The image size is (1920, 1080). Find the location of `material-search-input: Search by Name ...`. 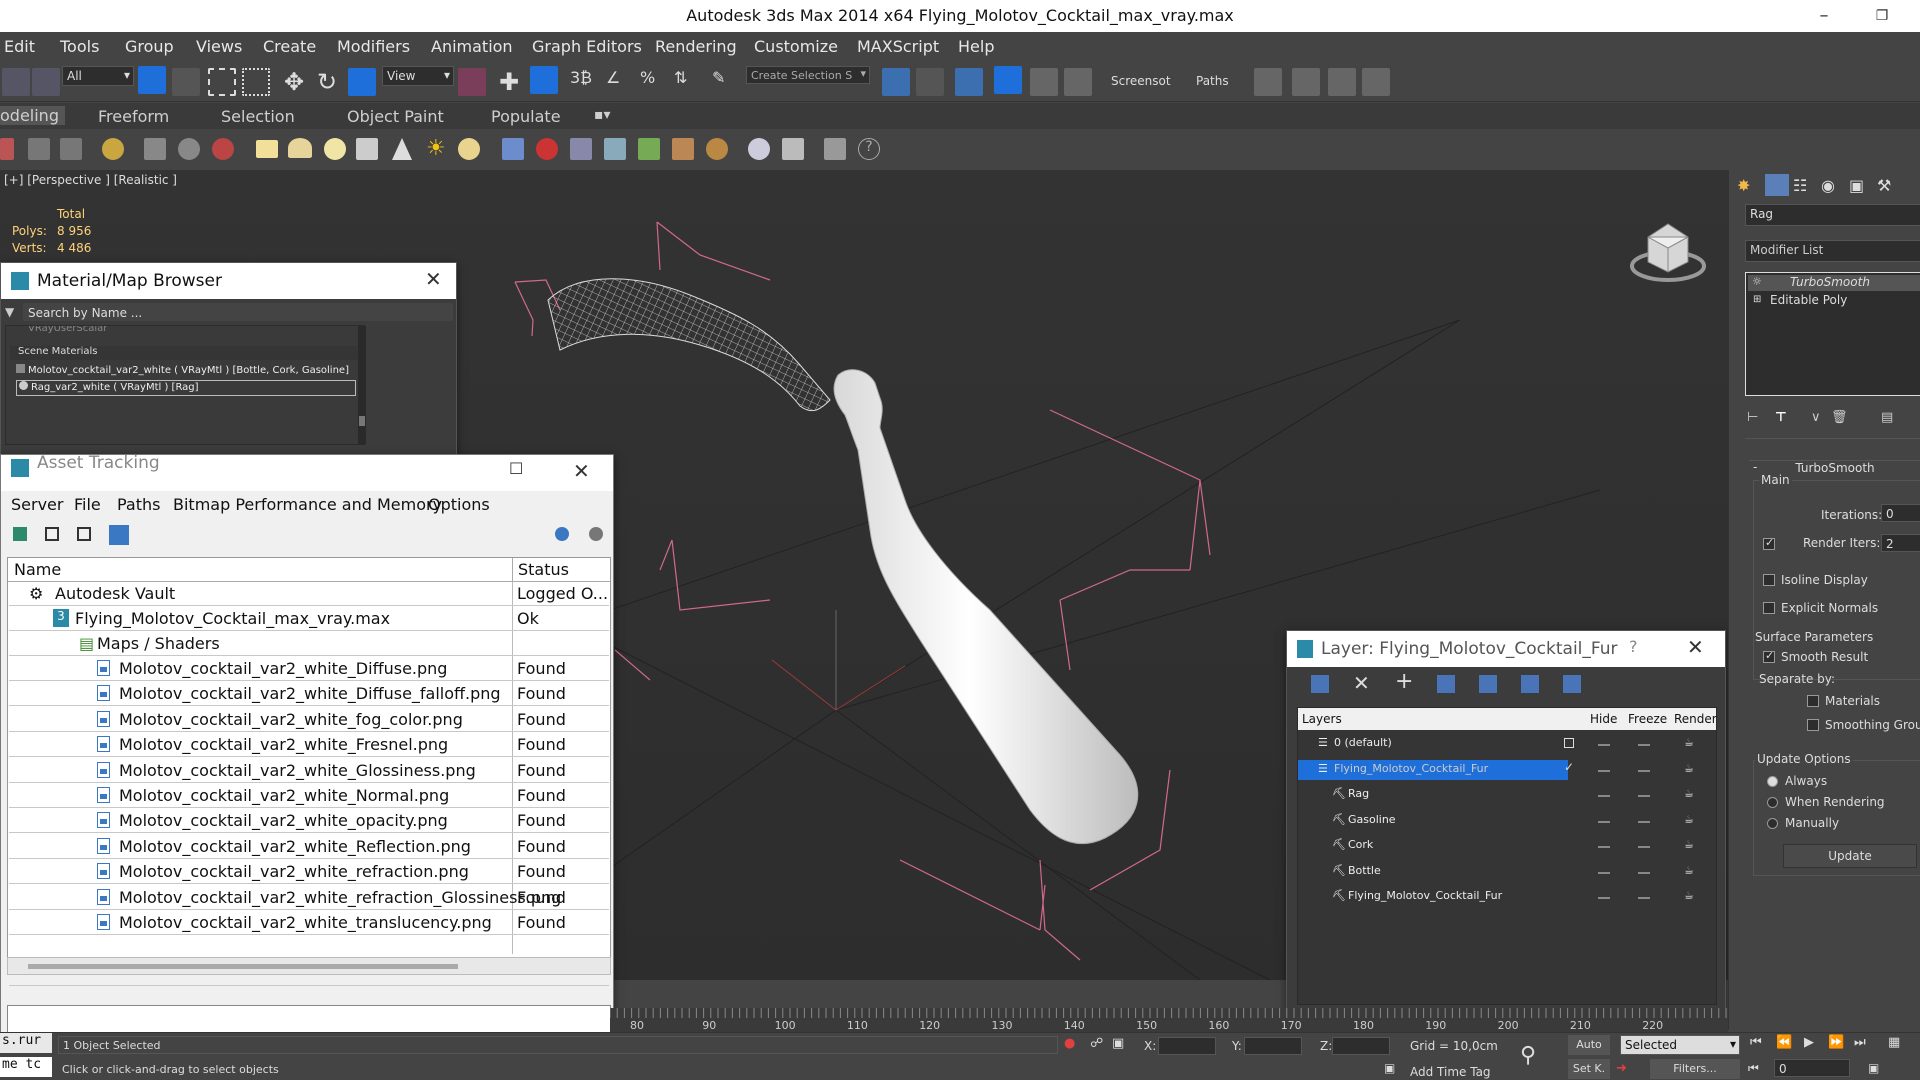

material-search-input: Search by Name ... is located at coordinates (238, 312).